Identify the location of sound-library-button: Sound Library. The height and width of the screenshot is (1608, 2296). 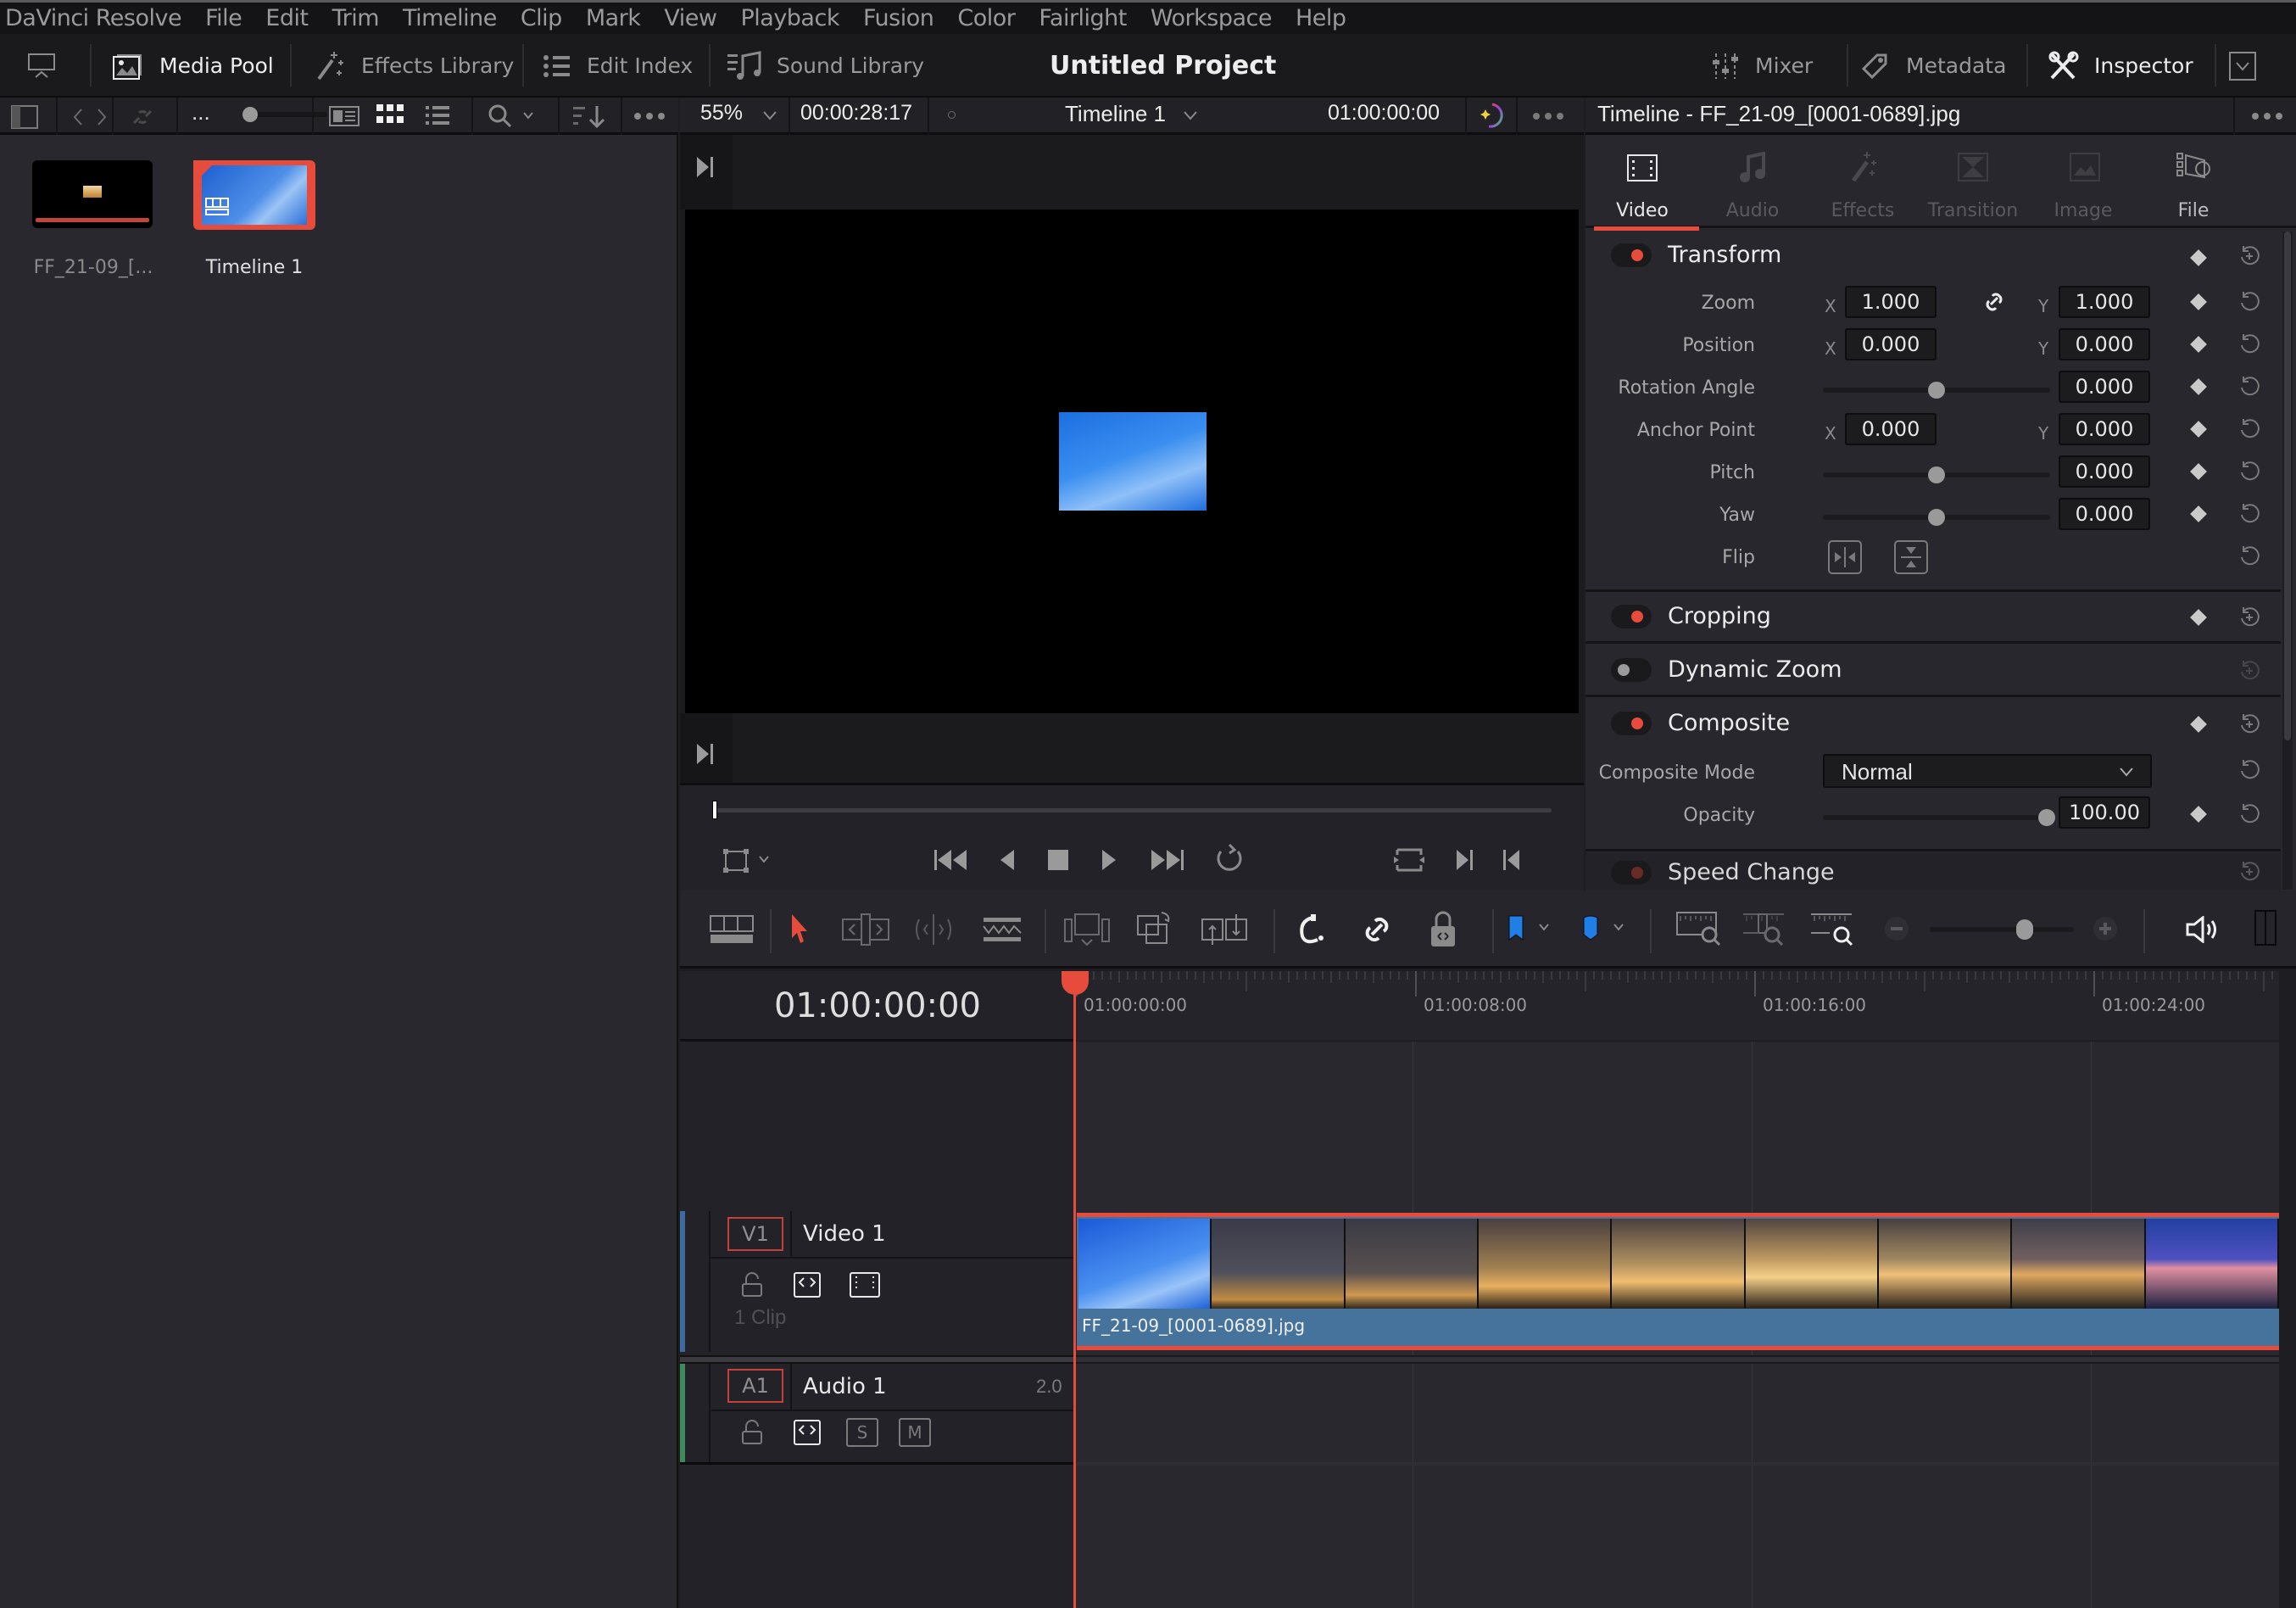
(825, 66).